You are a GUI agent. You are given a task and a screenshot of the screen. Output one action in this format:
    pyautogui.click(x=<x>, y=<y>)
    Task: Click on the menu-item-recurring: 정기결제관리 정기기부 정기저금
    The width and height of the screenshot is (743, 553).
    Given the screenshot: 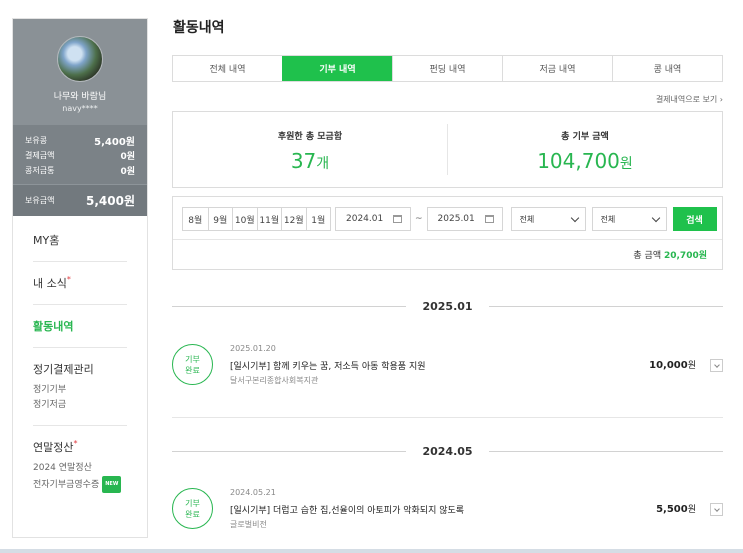 What is the action you would take?
    pyautogui.click(x=80, y=387)
    